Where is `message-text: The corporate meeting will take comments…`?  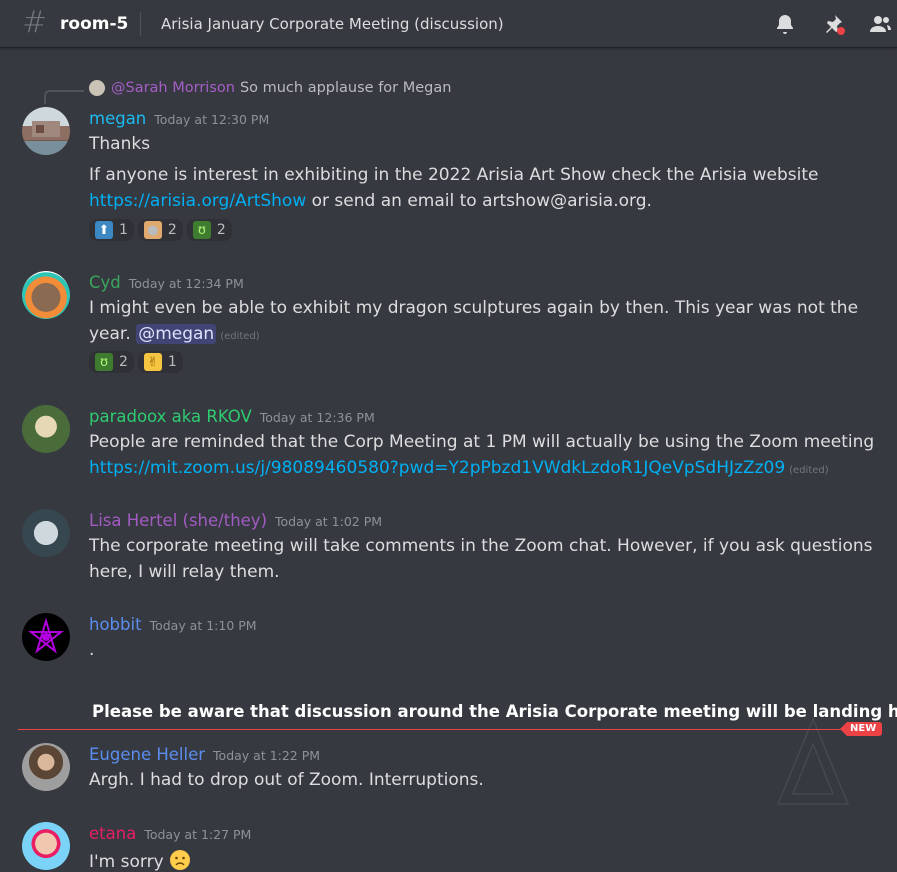 message-text: The corporate meeting will take comments… is located at coordinates (481, 546).